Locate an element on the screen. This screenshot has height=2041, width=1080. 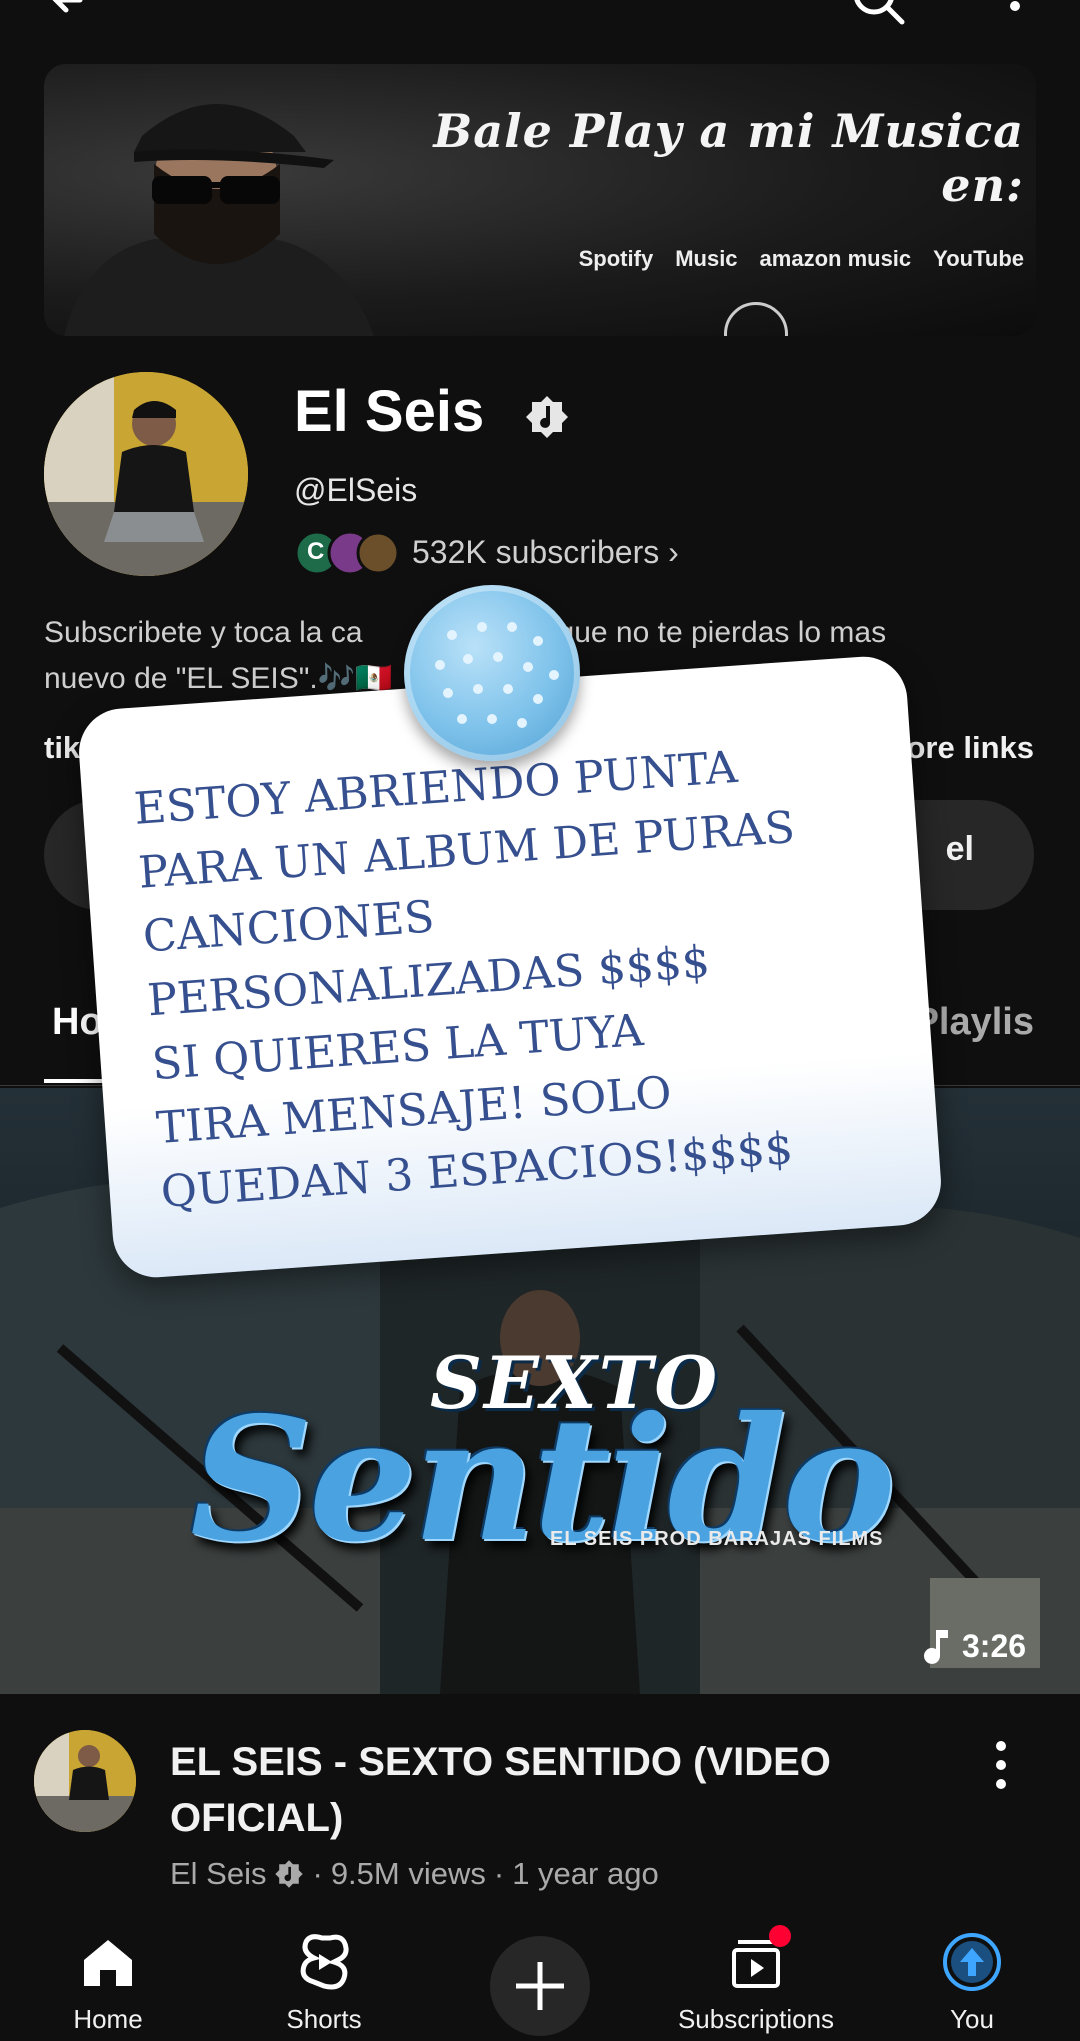
back-arrow-icon is located at coordinates (70, 15).